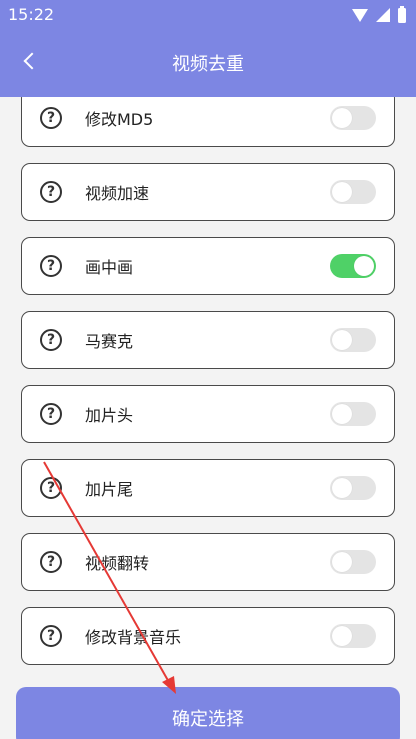 The image size is (416, 739). What do you see at coordinates (208, 562) in the screenshot?
I see `option-item-video-flip: ? 视频翻转` at bounding box center [208, 562].